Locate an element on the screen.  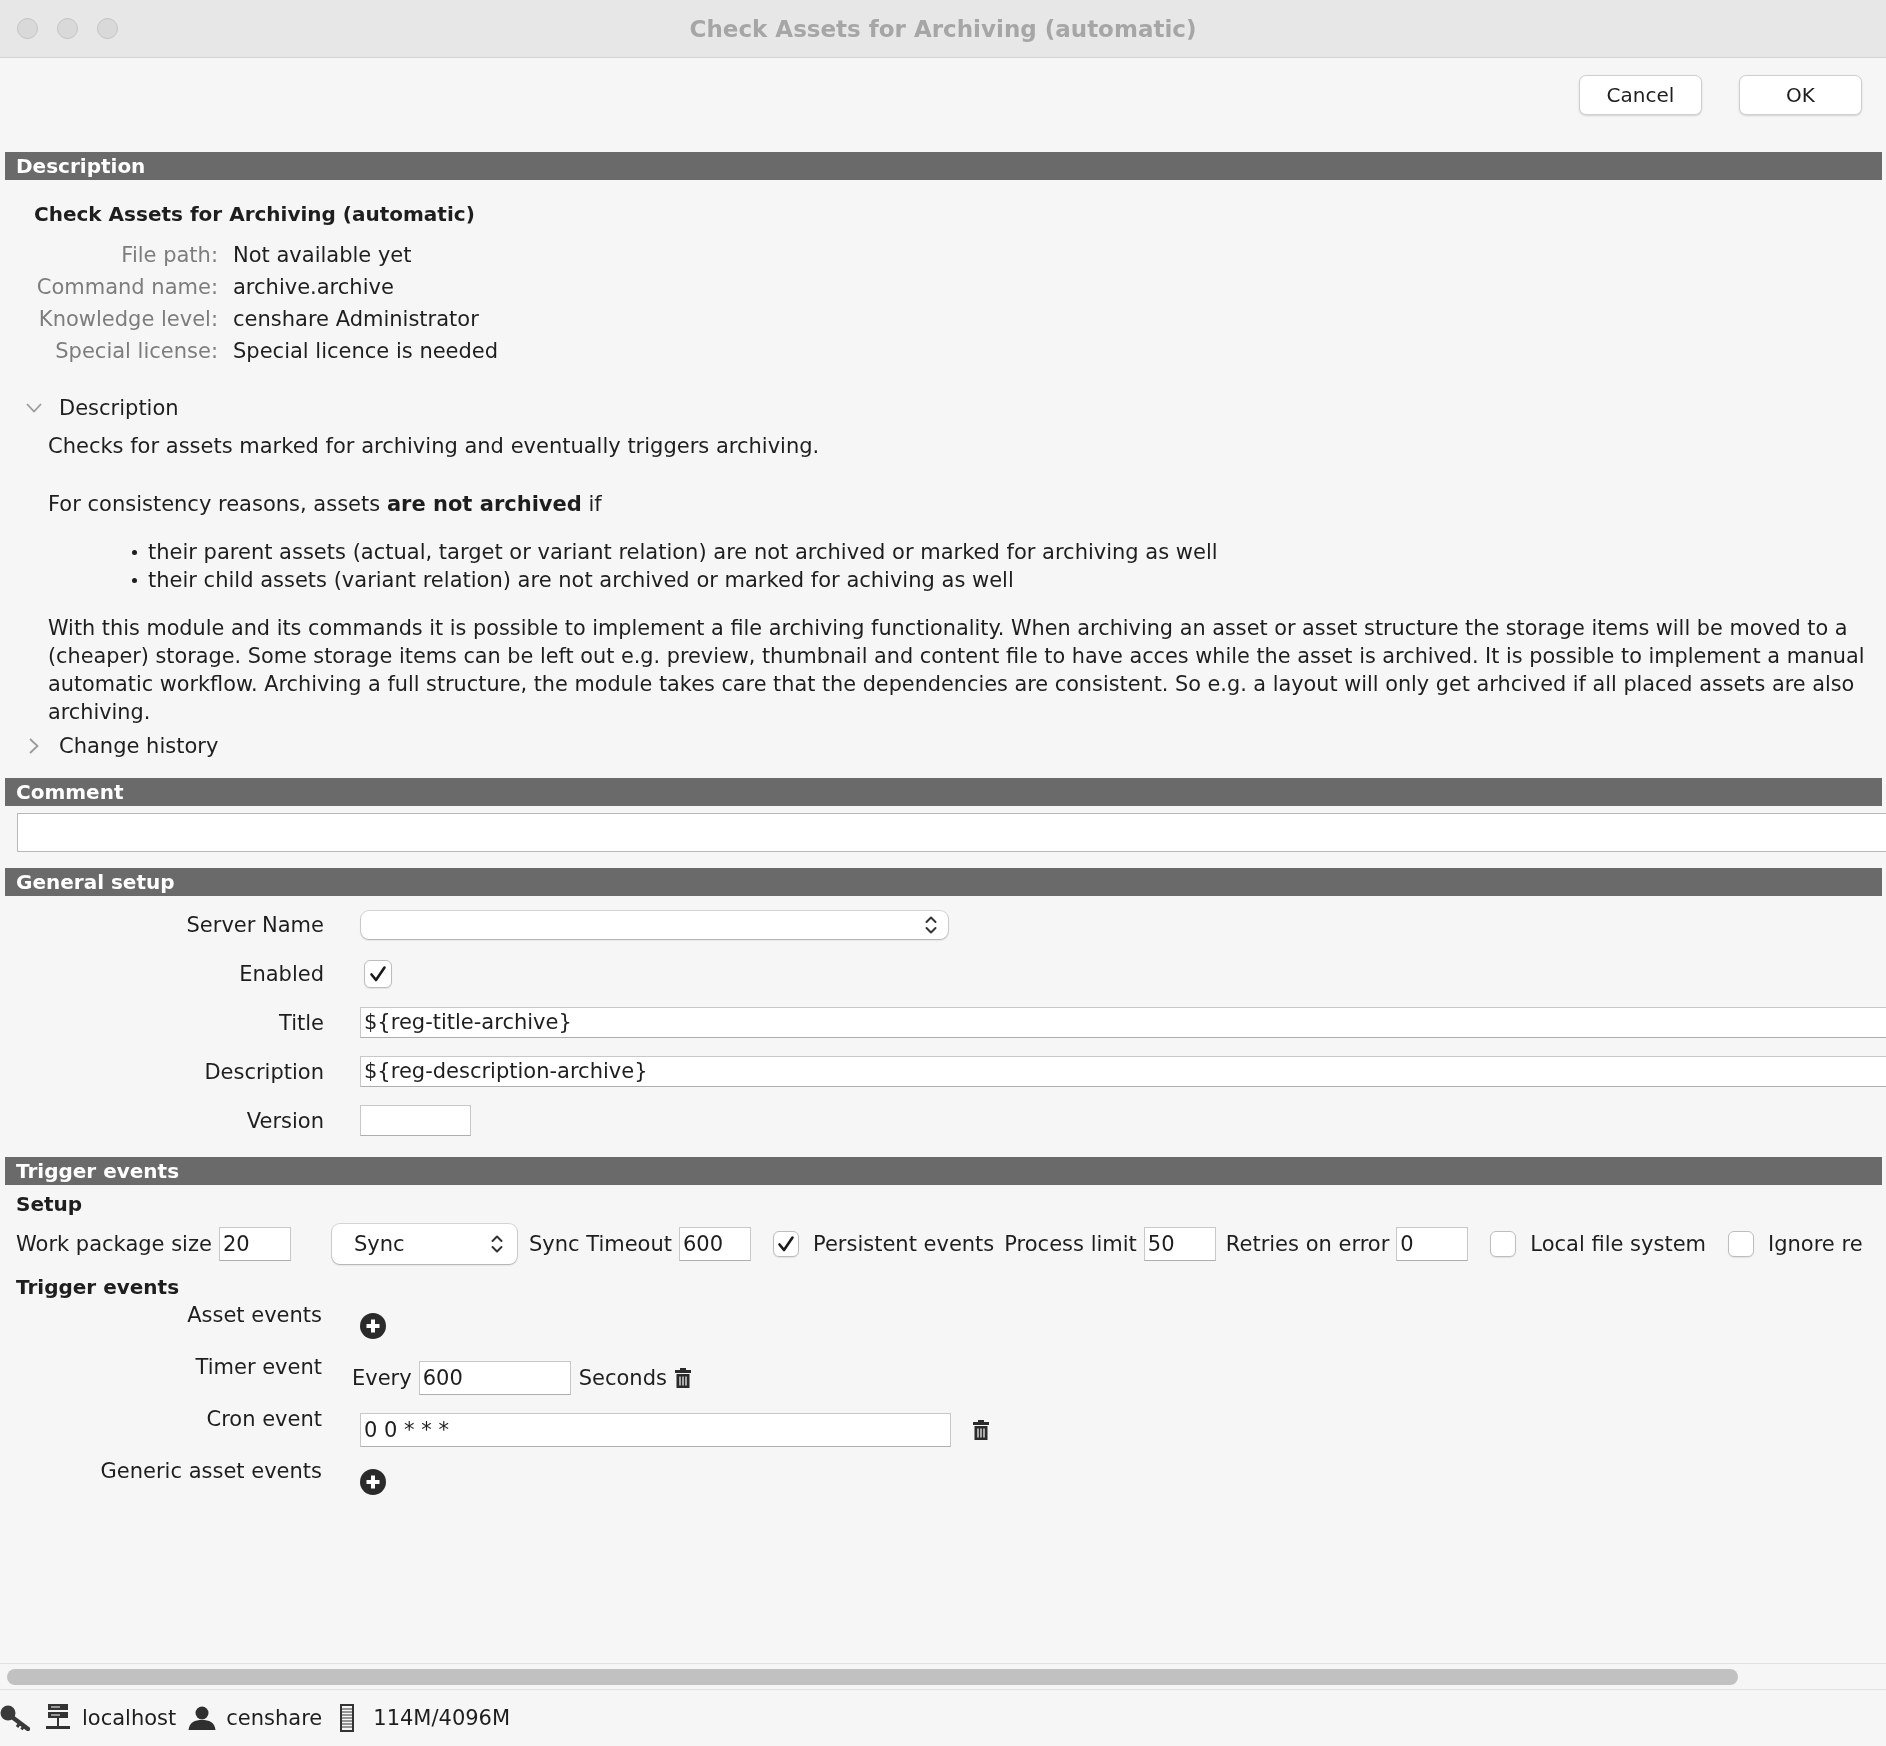
checkbox-label: Local file system is located at coordinates (1618, 1244).